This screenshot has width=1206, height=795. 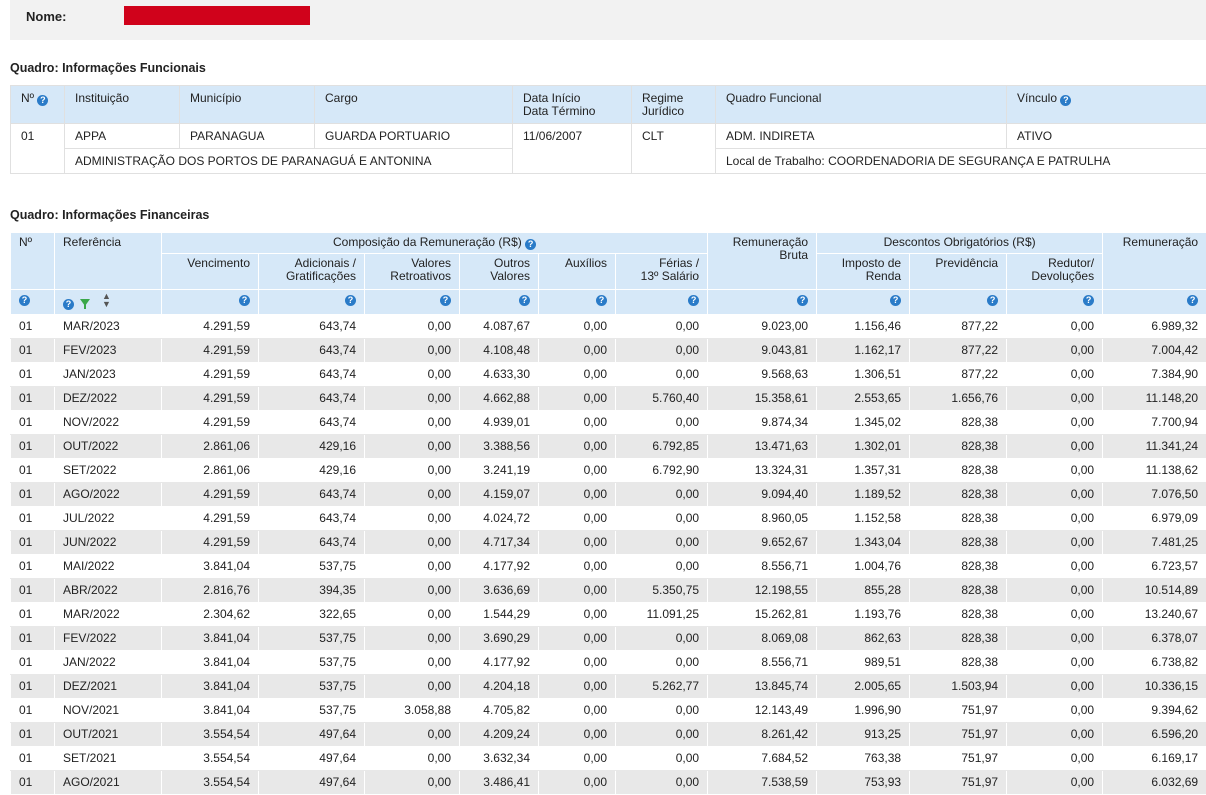 I want to click on cell-remuneracao: 6.738,82, so click(x=1154, y=663).